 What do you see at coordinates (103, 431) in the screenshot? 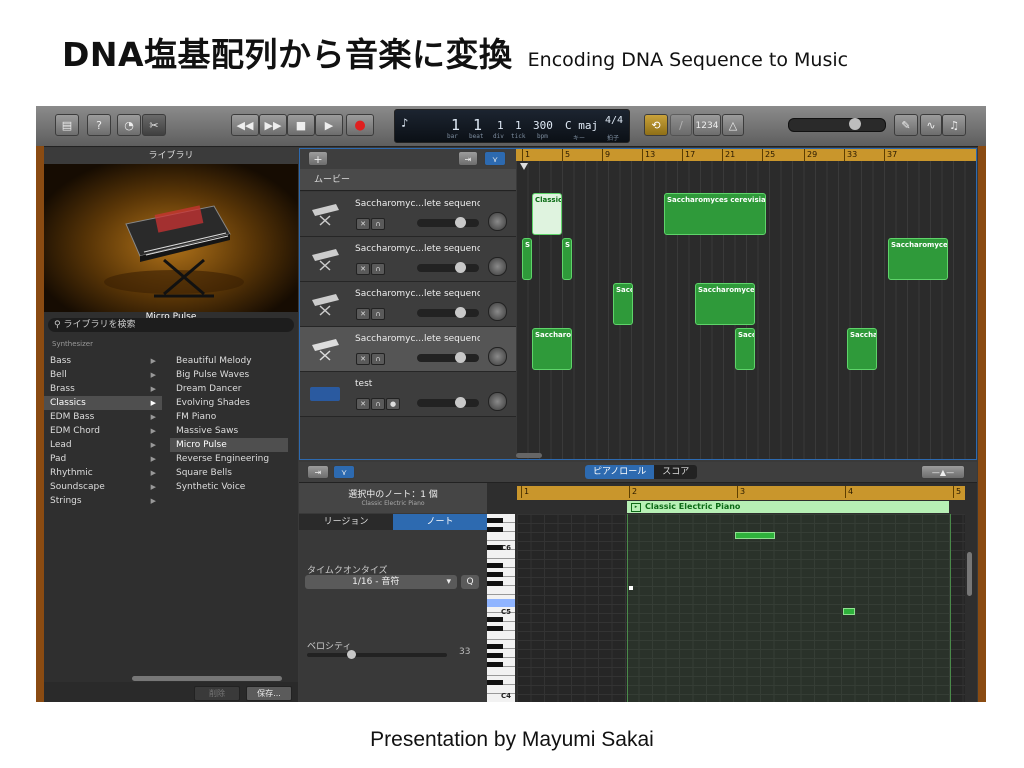
I see `category-item: EDM Chord ▶` at bounding box center [103, 431].